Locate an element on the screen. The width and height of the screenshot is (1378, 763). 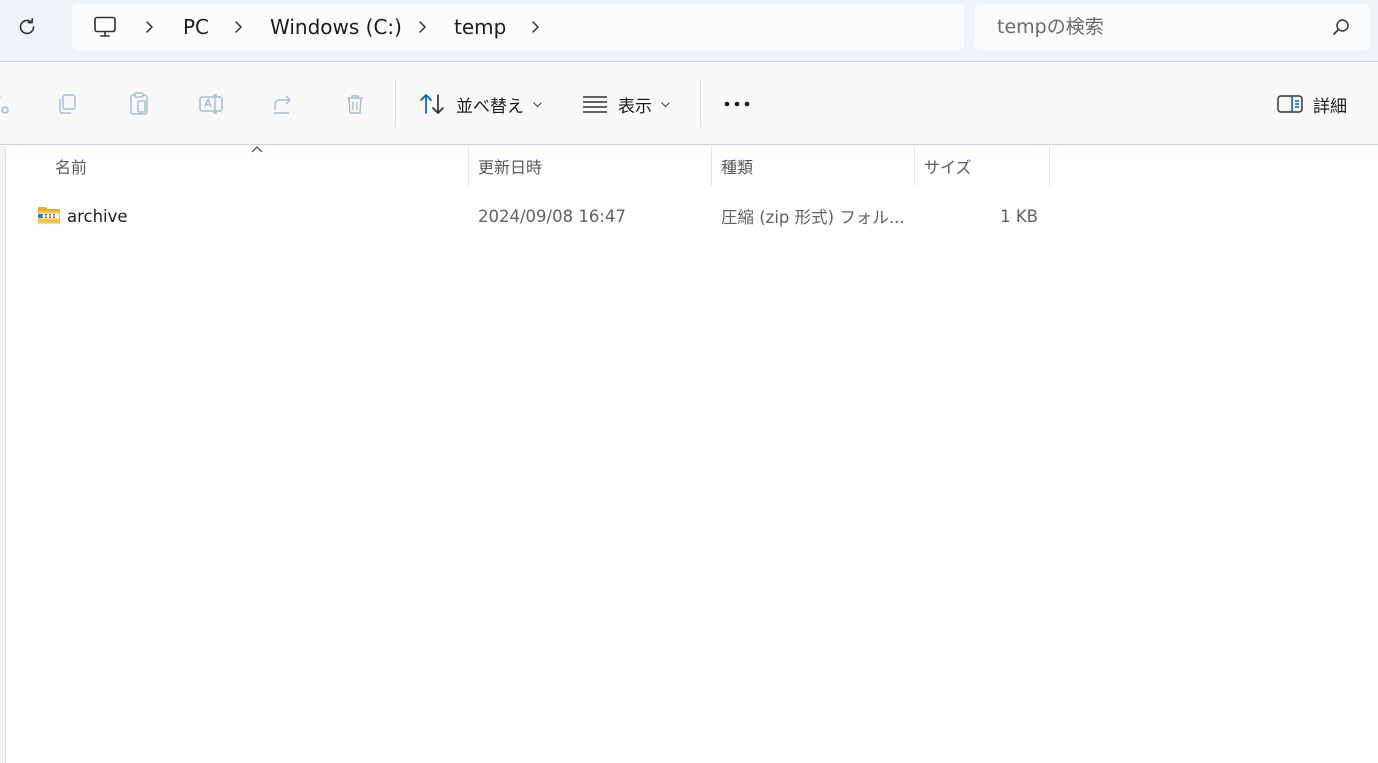
column-header-size: サイズ is located at coordinates (984, 166).